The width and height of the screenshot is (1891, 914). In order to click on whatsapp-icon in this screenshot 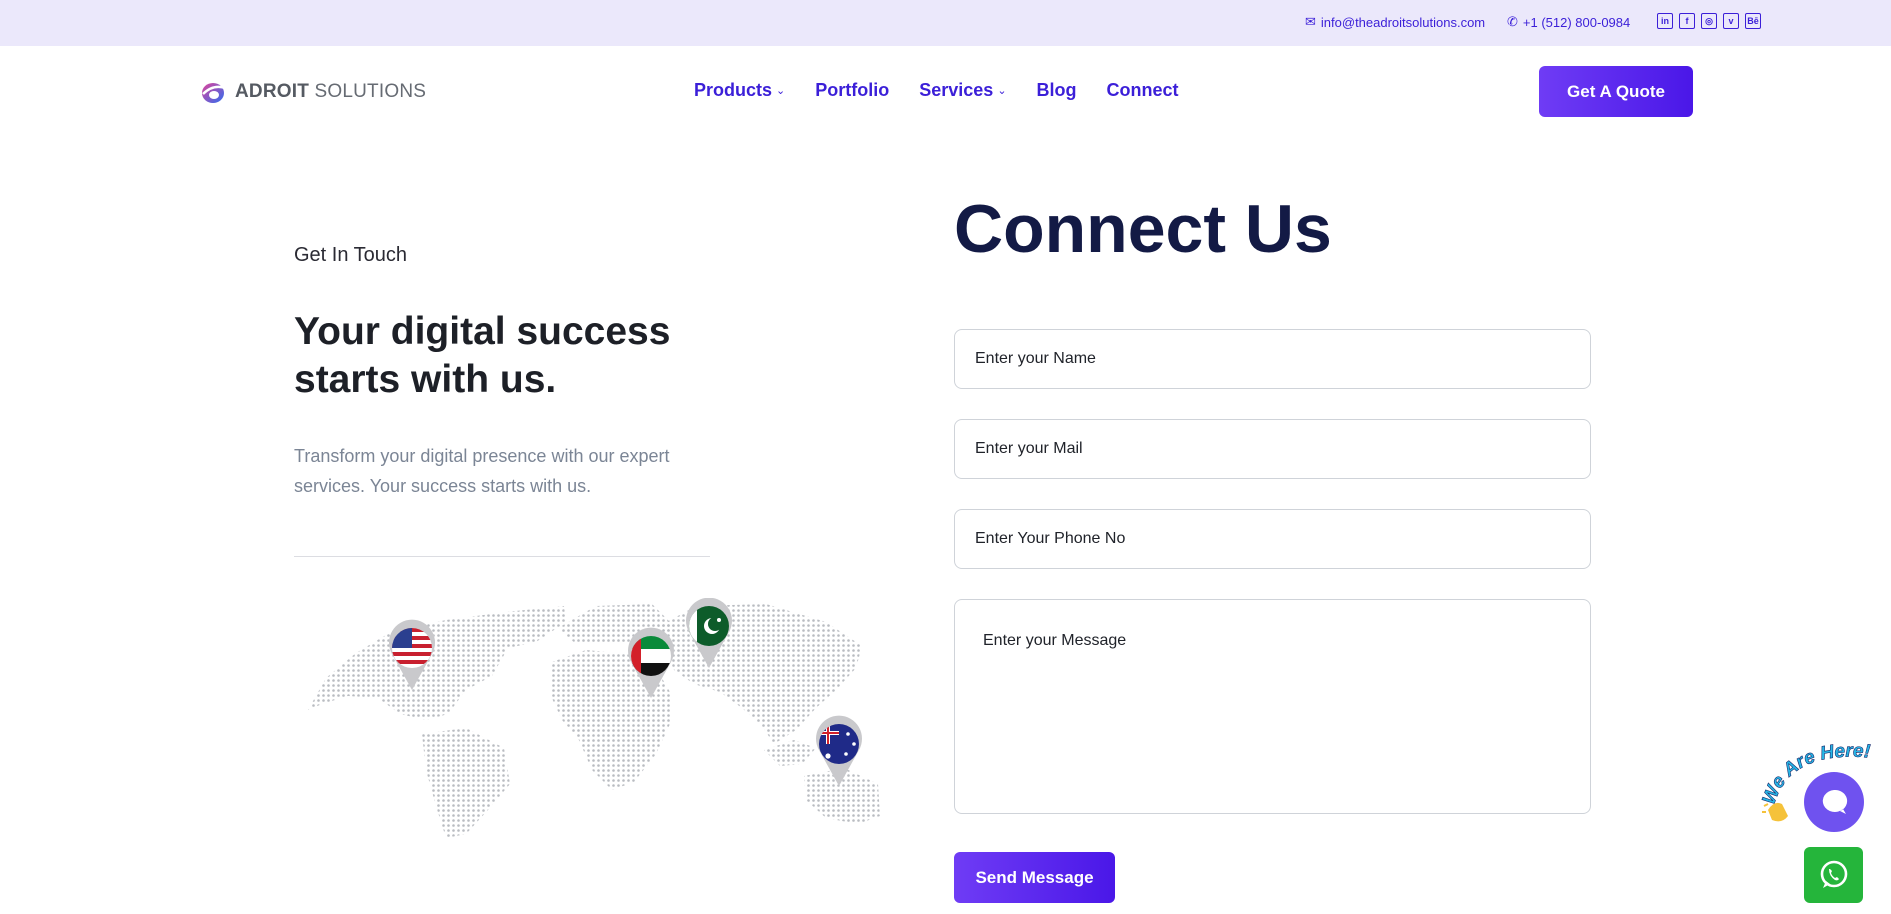, I will do `click(1833, 874)`.